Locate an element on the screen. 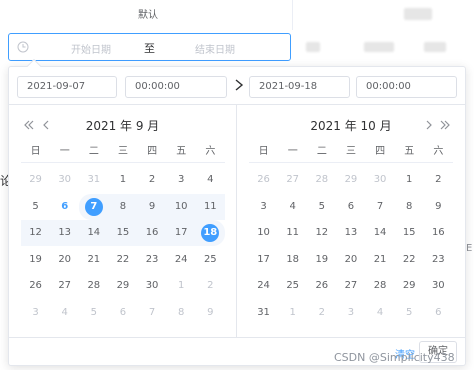  date-range-input: 开始日期 至 结束日期 is located at coordinates (149, 47).